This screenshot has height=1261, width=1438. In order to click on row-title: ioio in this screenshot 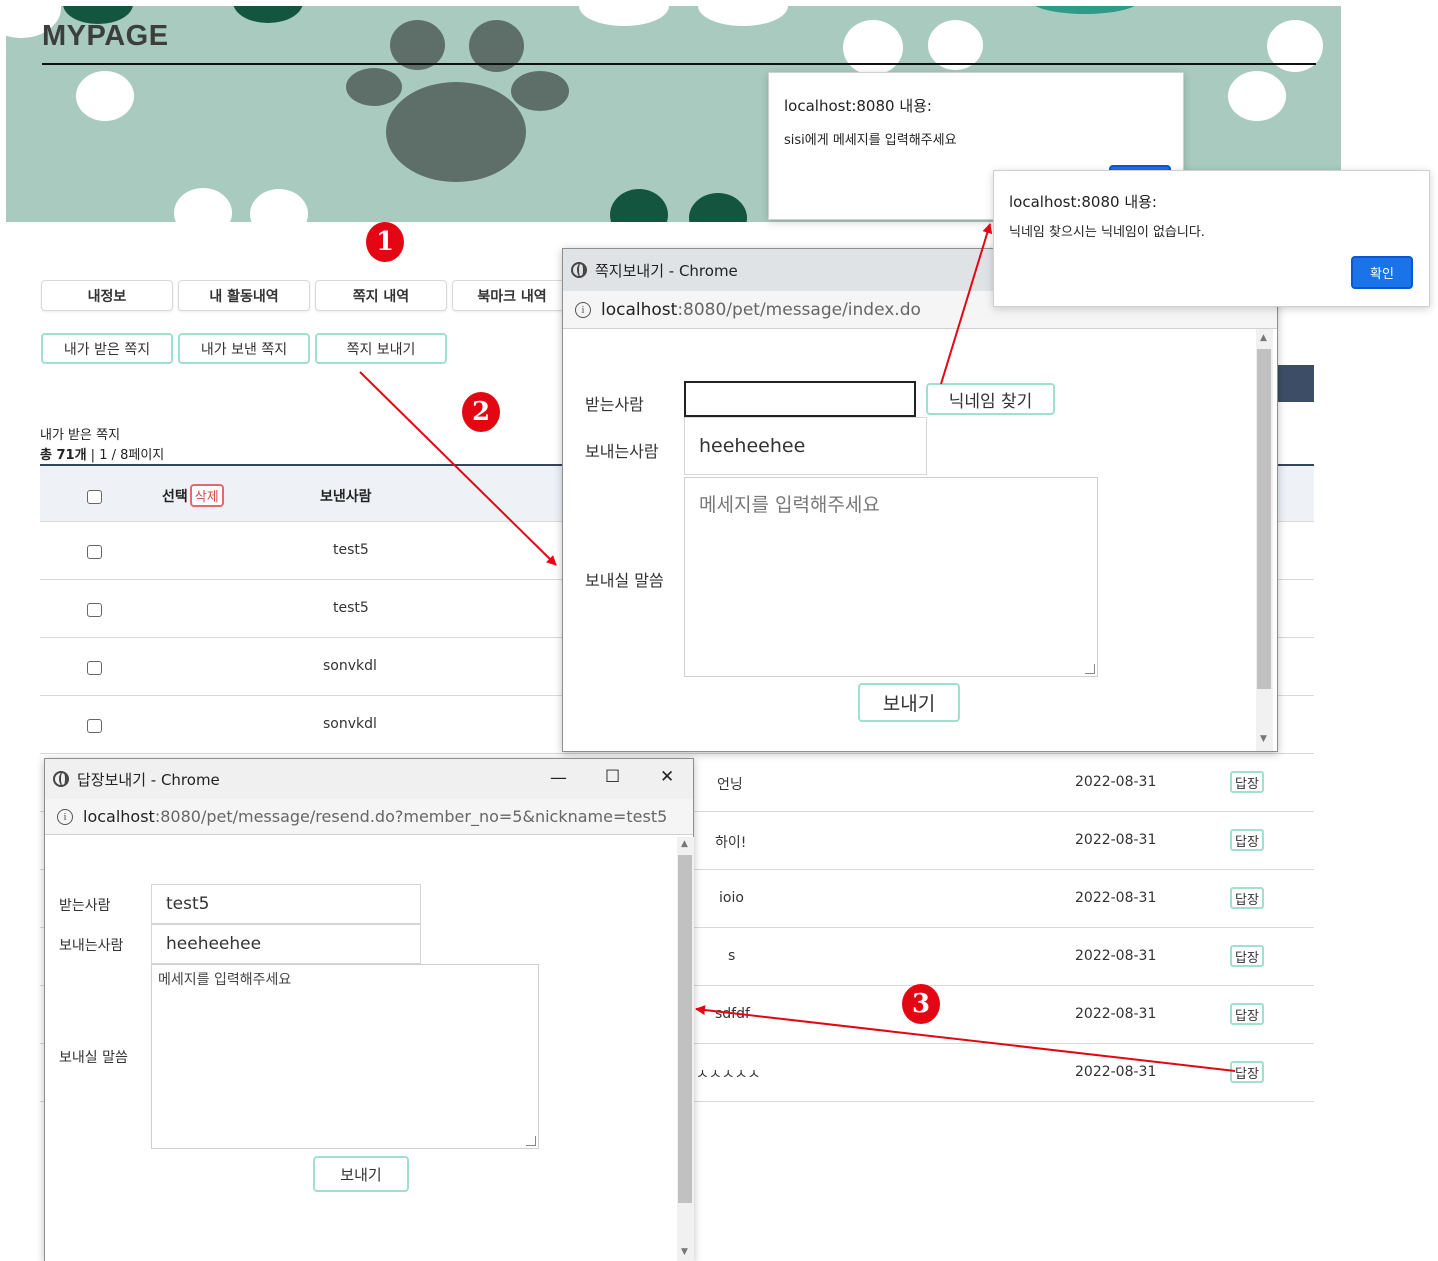, I will do `click(731, 898)`.